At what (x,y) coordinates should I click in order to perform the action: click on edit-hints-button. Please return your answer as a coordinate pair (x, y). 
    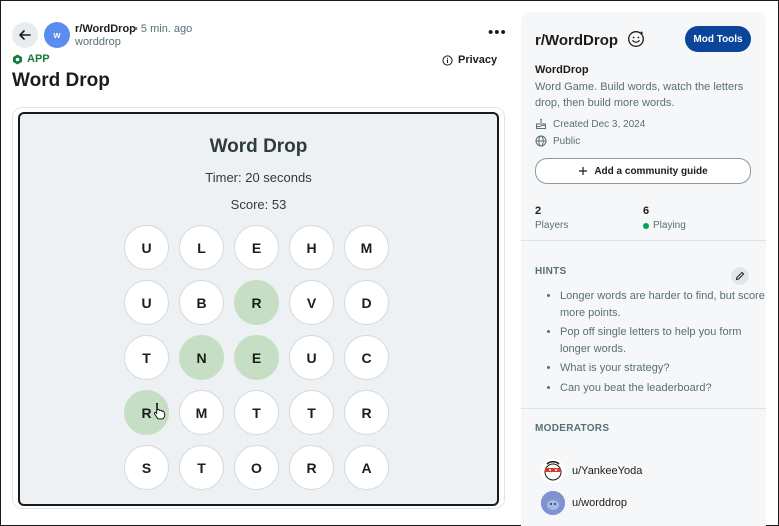
    Looking at the image, I should click on (740, 276).